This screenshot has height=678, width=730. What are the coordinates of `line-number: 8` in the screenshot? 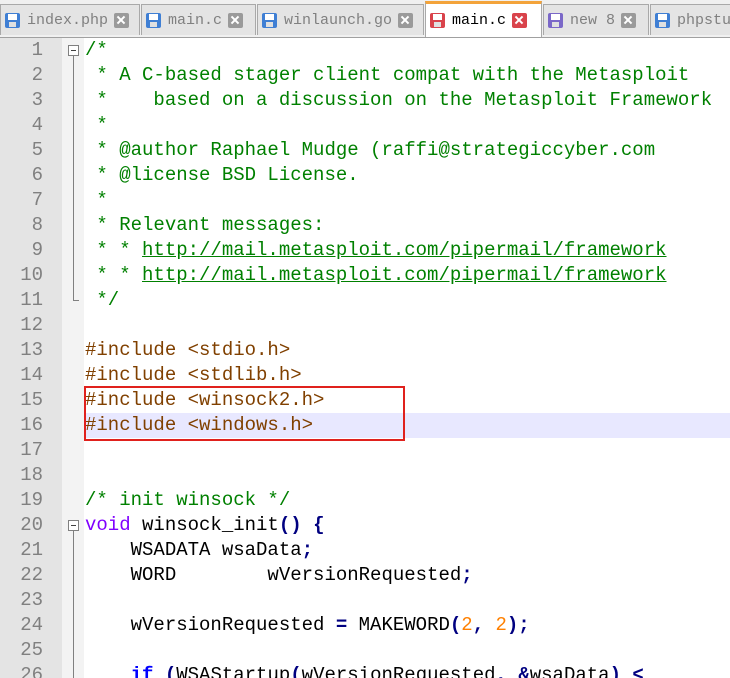 It's located at (37, 225).